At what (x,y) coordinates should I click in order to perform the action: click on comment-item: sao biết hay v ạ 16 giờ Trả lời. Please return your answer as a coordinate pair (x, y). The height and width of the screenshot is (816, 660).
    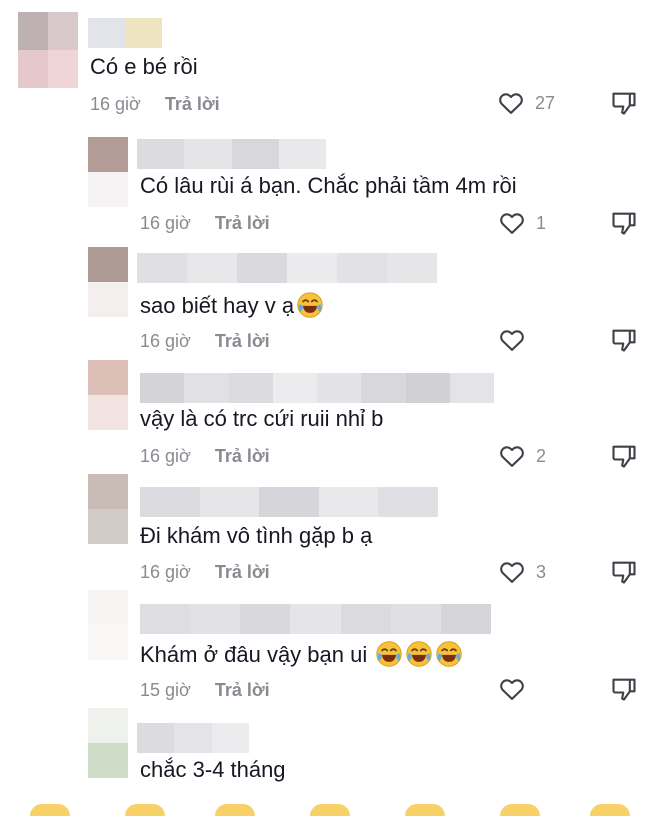
    Looking at the image, I should click on (330, 299).